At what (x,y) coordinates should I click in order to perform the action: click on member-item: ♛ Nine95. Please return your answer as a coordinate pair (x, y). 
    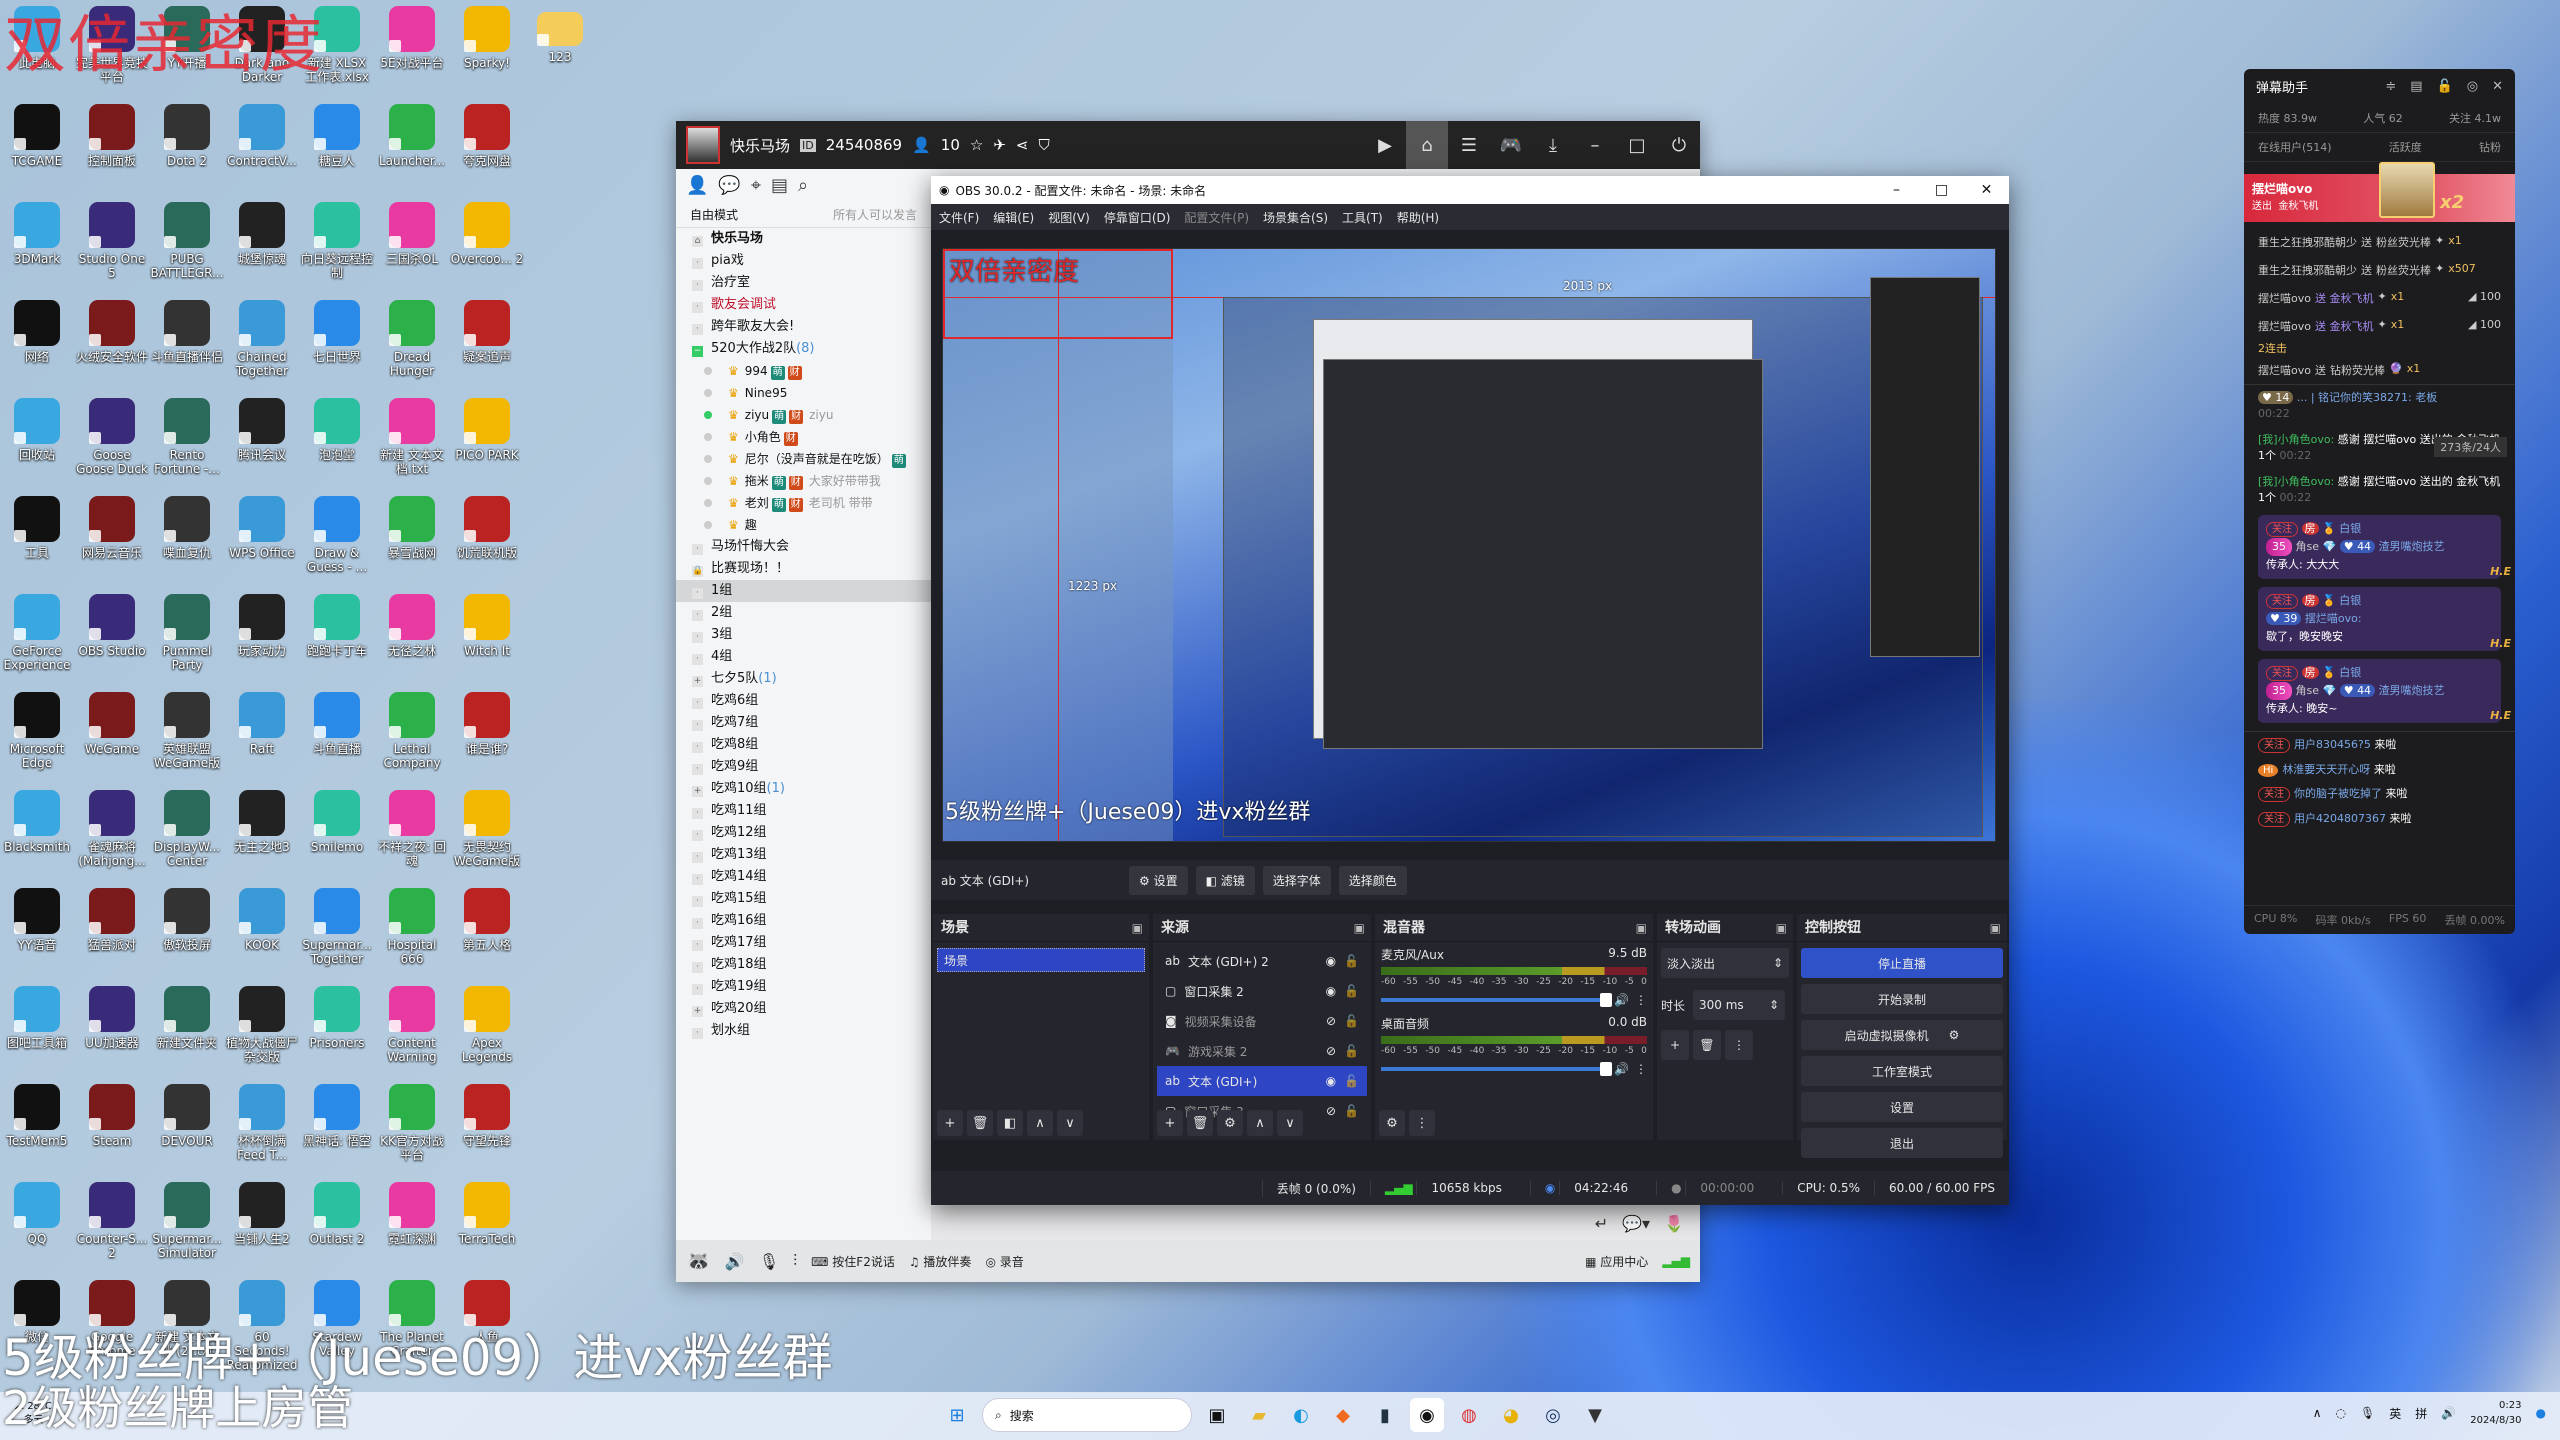
    Looking at the image, I should click on (803, 393).